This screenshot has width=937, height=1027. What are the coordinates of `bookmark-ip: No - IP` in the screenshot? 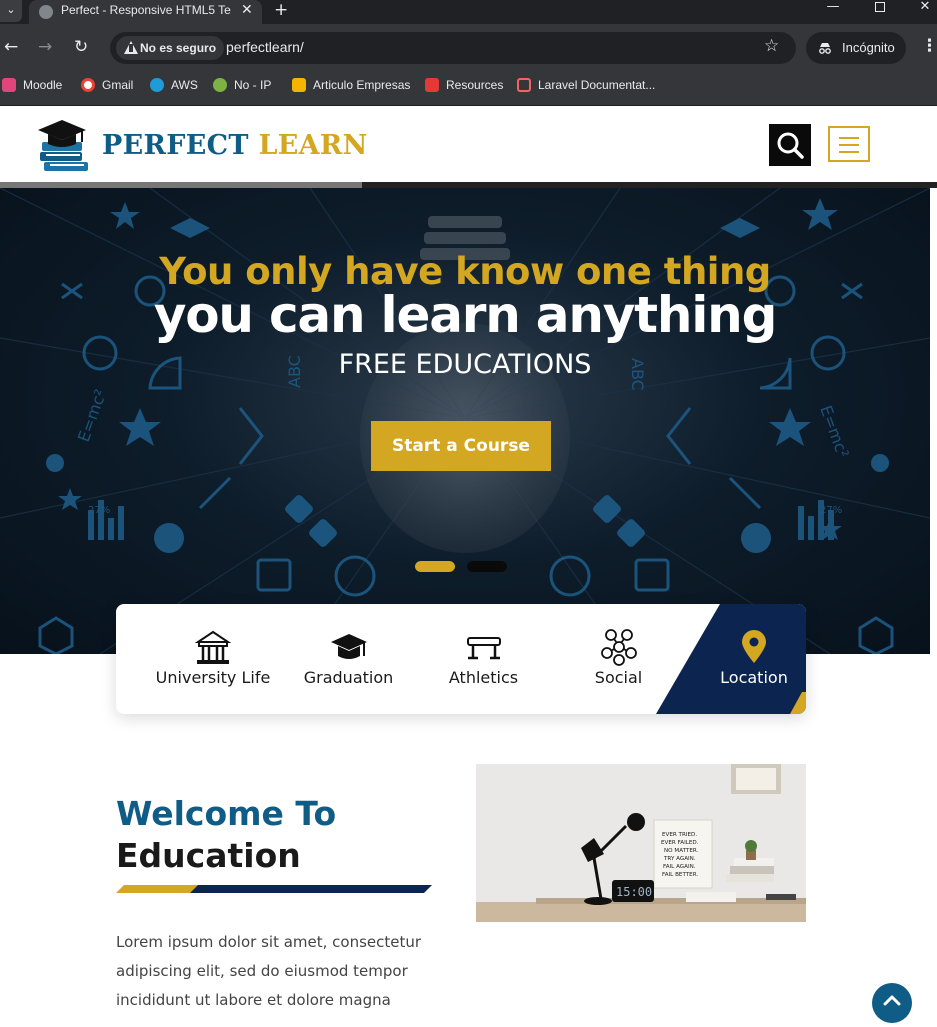 It's located at (242, 85).